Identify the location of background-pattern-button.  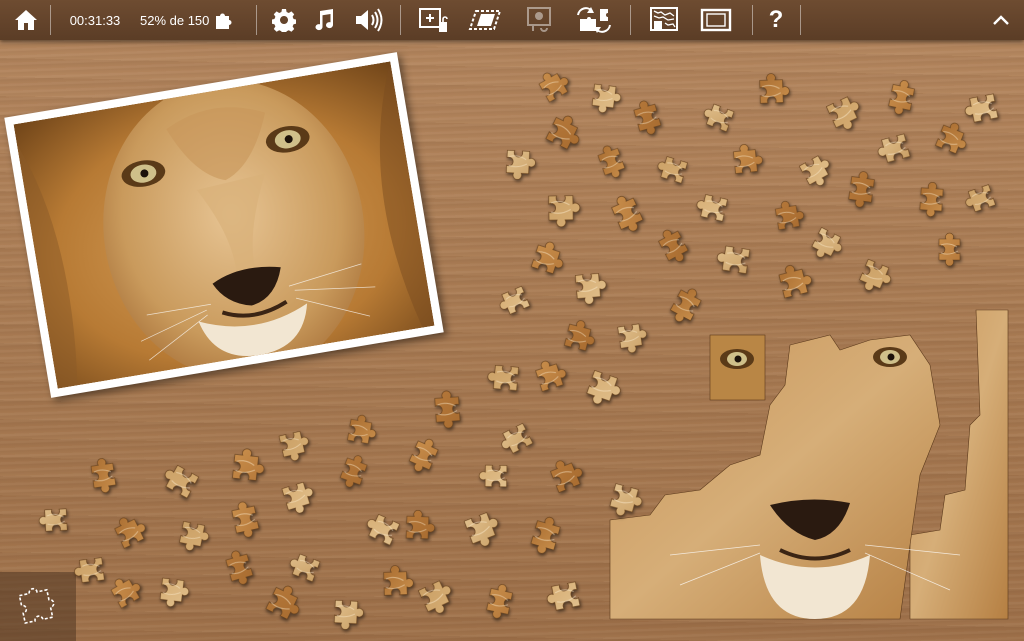
(664, 20).